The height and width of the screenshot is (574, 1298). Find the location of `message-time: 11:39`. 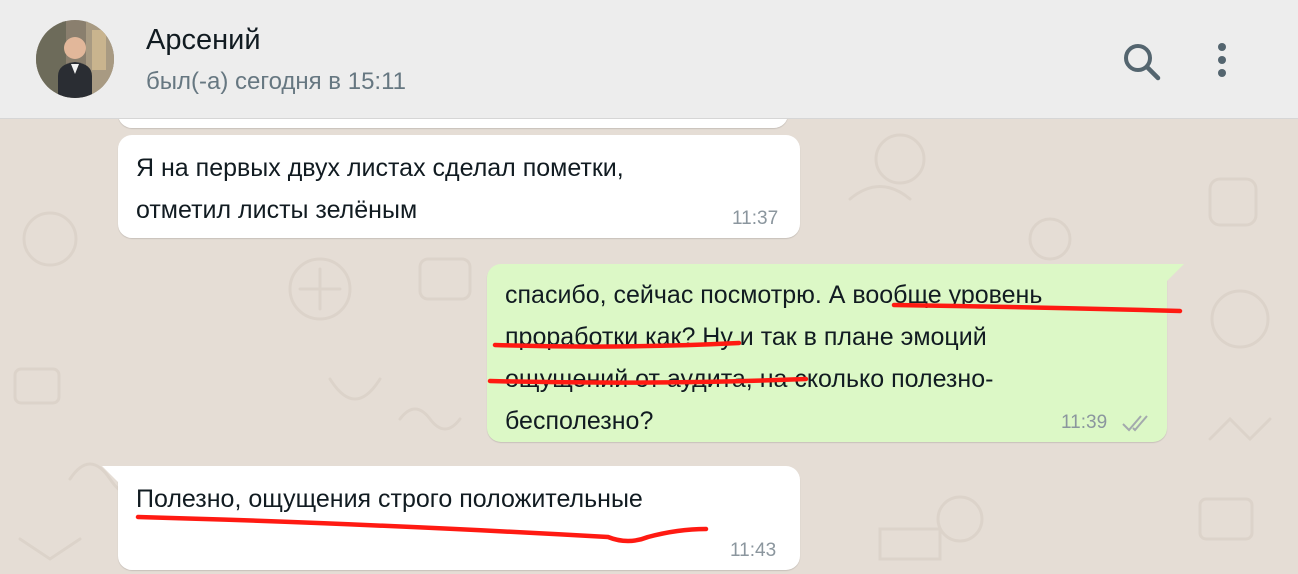

message-time: 11:39 is located at coordinates (1084, 422).